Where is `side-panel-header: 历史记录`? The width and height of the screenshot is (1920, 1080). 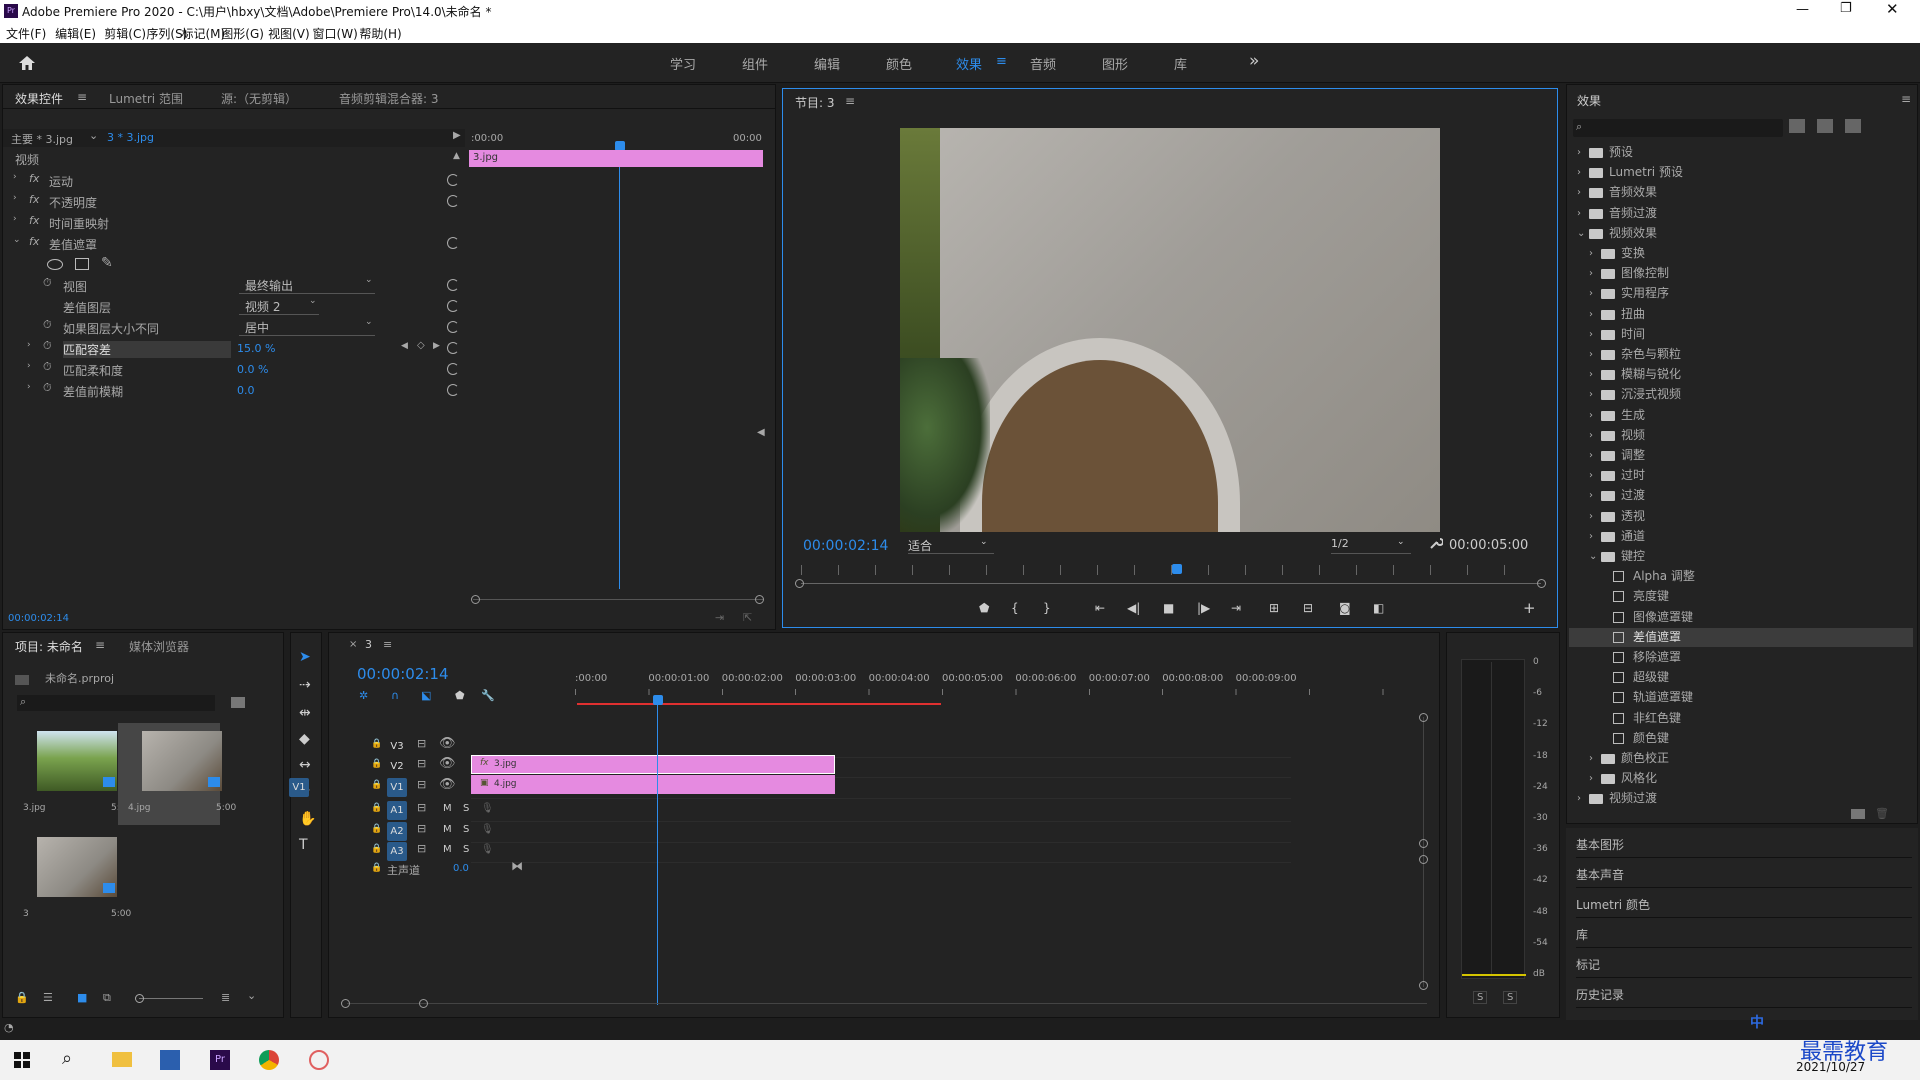
side-panel-header: 历史记录 is located at coordinates (1744, 995).